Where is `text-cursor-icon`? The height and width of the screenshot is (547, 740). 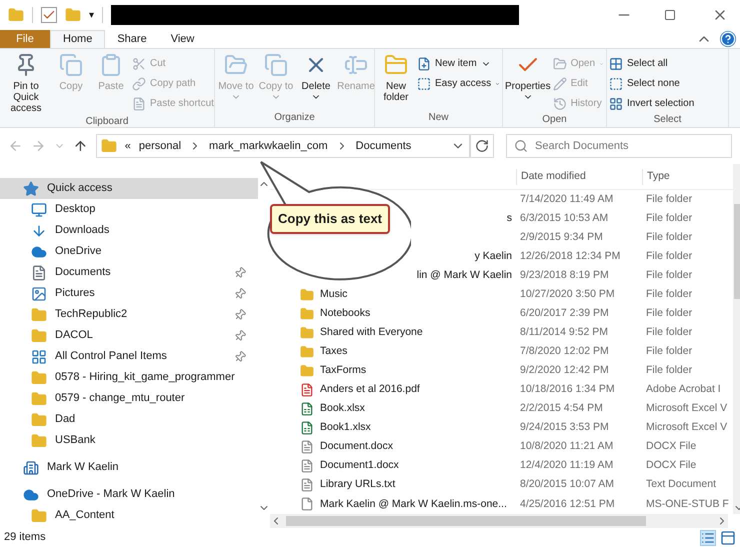
text-cursor-icon is located at coordinates (356, 65).